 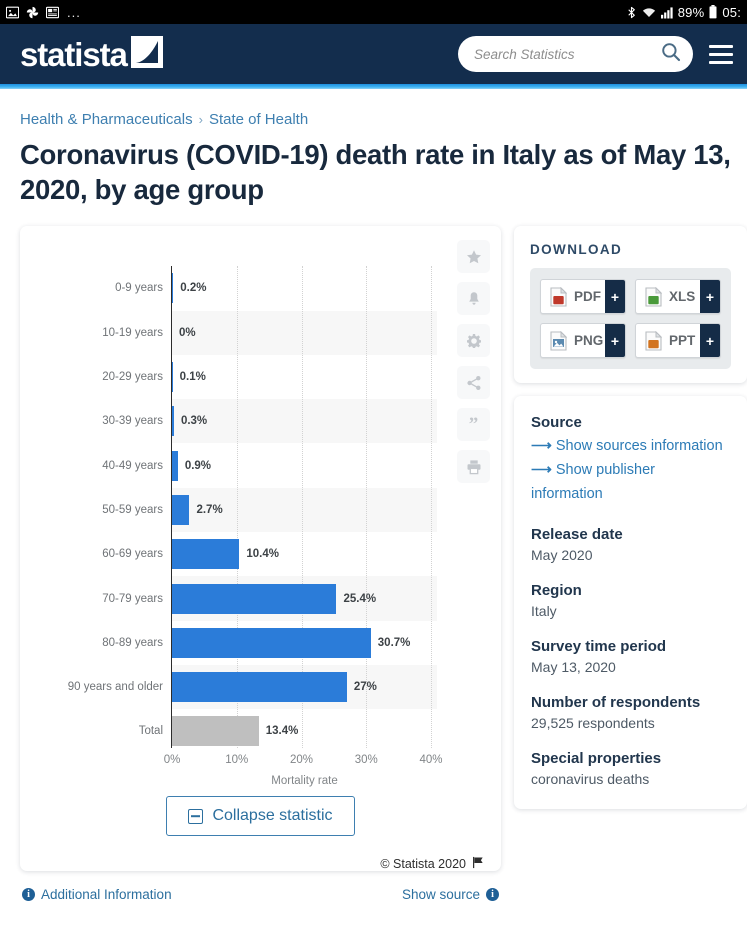 I want to click on source-heading: Source, so click(x=556, y=423).